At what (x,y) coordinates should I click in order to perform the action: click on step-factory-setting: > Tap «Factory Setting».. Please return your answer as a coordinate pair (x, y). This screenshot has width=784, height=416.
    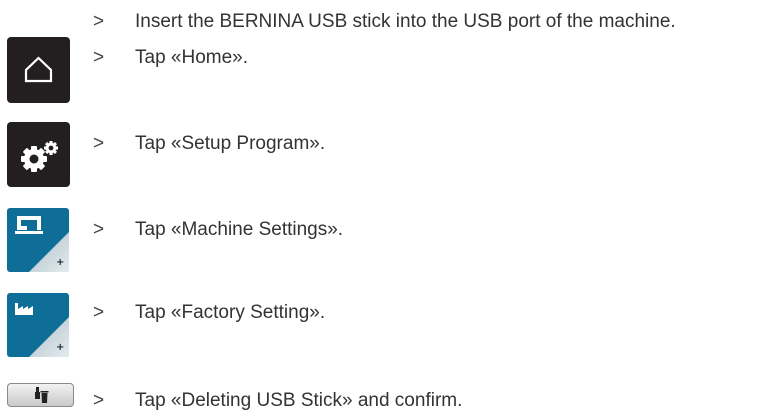
    Looking at the image, I should click on (392, 313).